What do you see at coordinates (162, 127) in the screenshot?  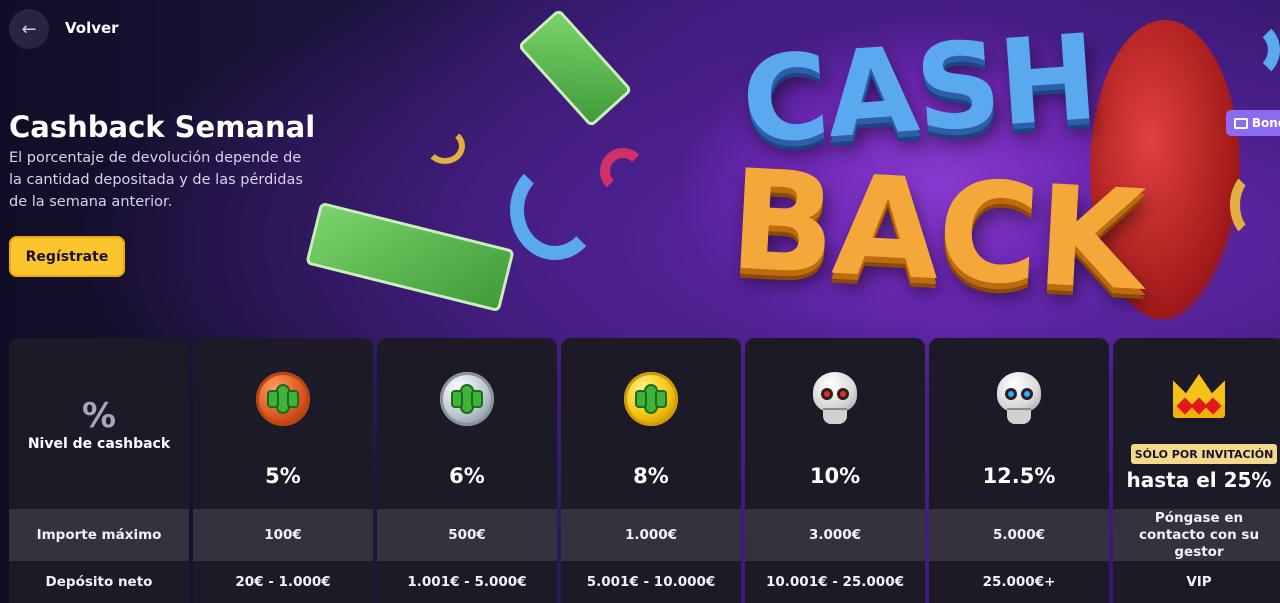 I see `page-title: Cashback Semanal` at bounding box center [162, 127].